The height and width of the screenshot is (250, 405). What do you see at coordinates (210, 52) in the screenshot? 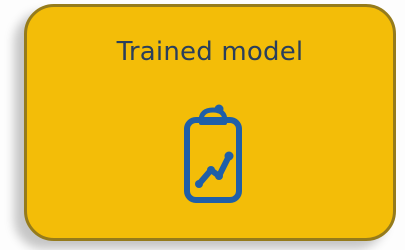
I see `node-title: Trained model` at bounding box center [210, 52].